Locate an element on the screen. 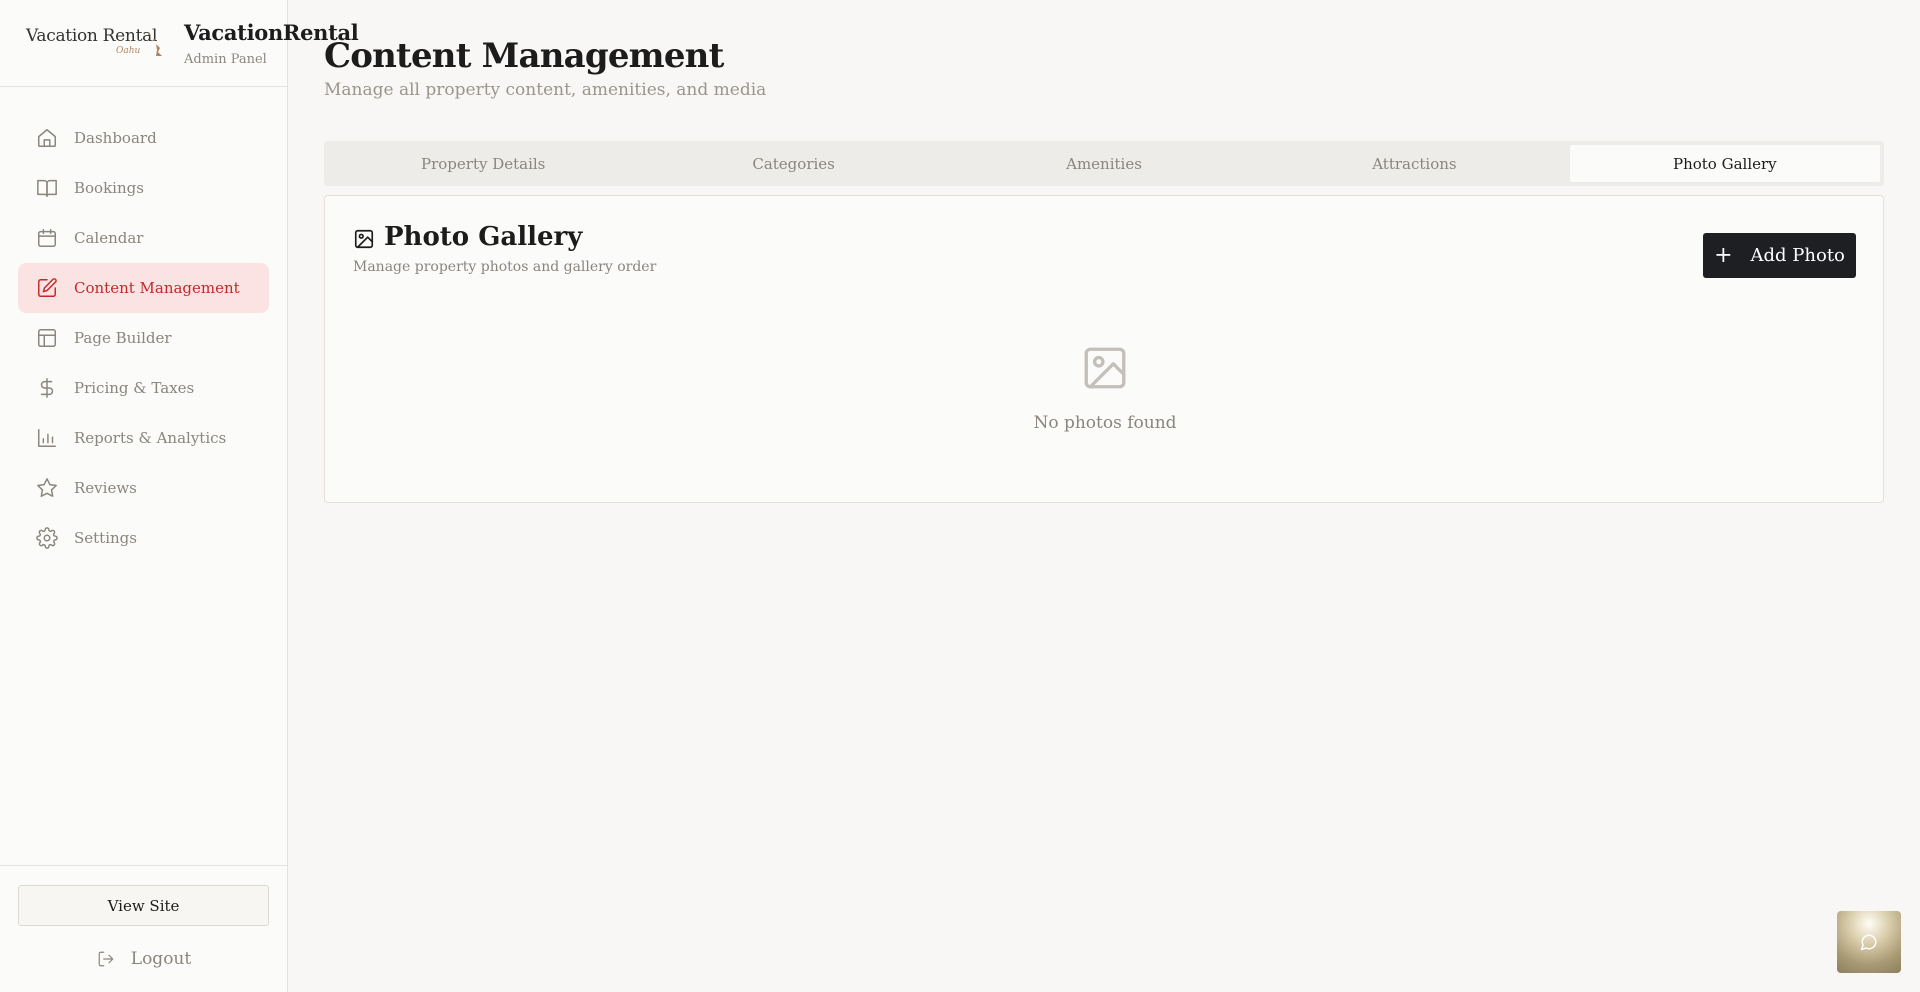 Image resolution: width=1920 pixels, height=992 pixels. sidebar-item-label: Pricing & Taxes is located at coordinates (134, 388).